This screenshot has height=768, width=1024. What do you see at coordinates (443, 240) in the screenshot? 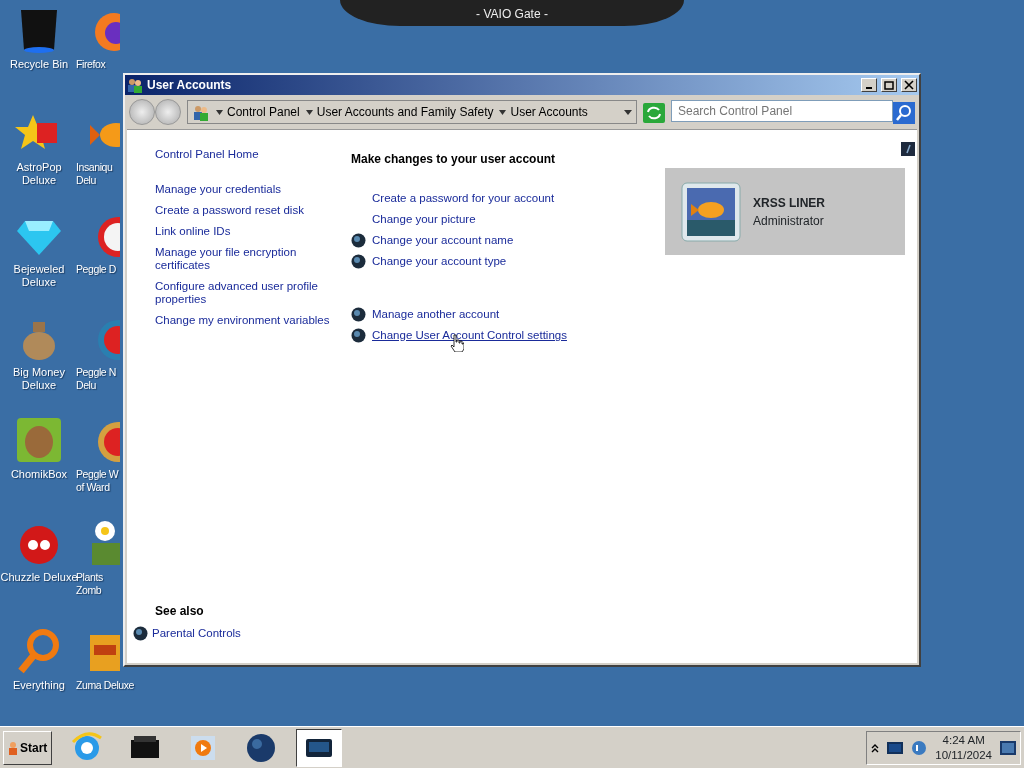
I see `task-link: Change your account name` at bounding box center [443, 240].